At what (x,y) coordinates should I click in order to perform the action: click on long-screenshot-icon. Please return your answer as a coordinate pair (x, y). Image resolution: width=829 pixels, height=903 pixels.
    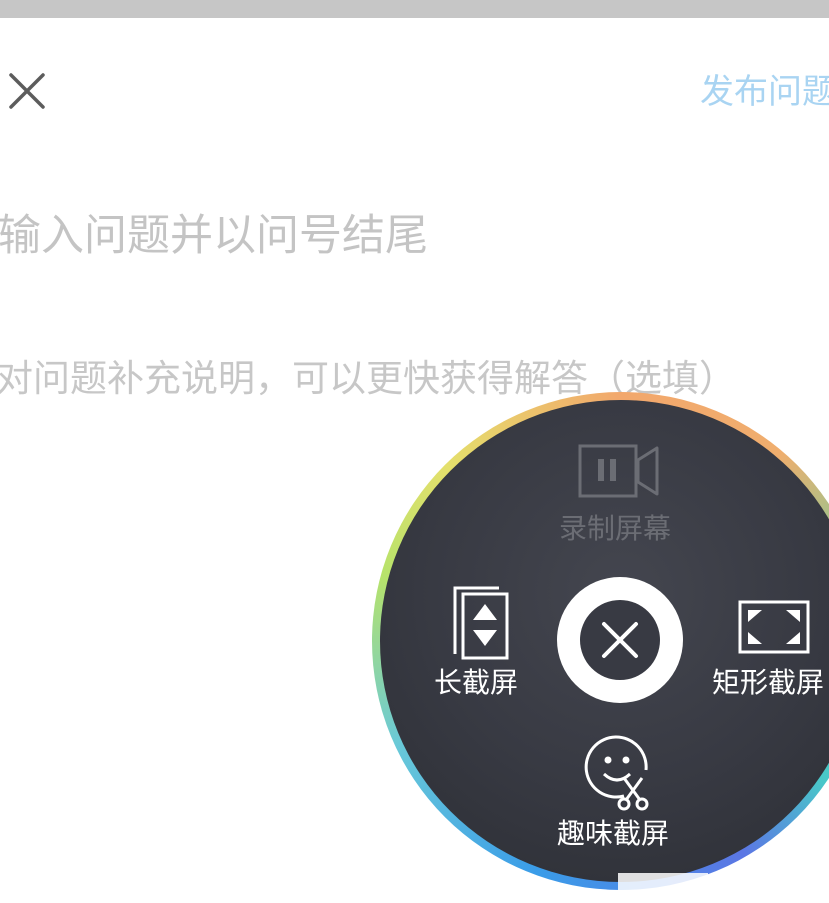
    Looking at the image, I should click on (481, 623).